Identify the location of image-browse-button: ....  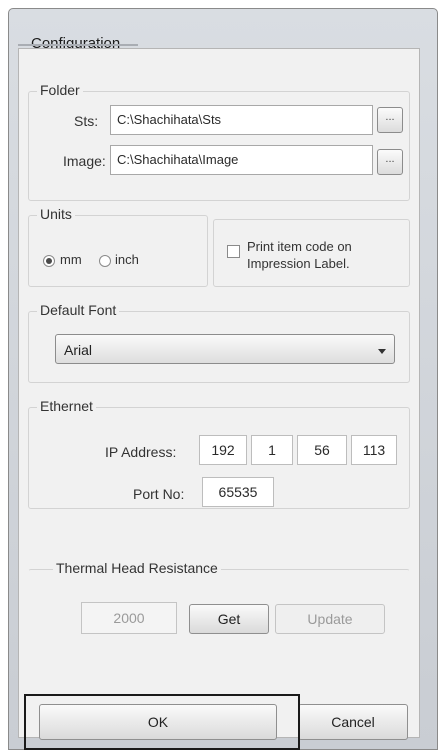
(390, 162).